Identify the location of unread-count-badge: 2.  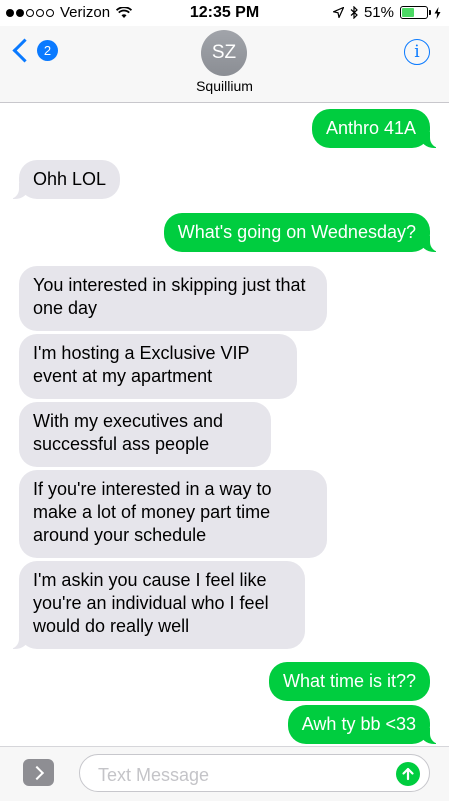
(47, 50).